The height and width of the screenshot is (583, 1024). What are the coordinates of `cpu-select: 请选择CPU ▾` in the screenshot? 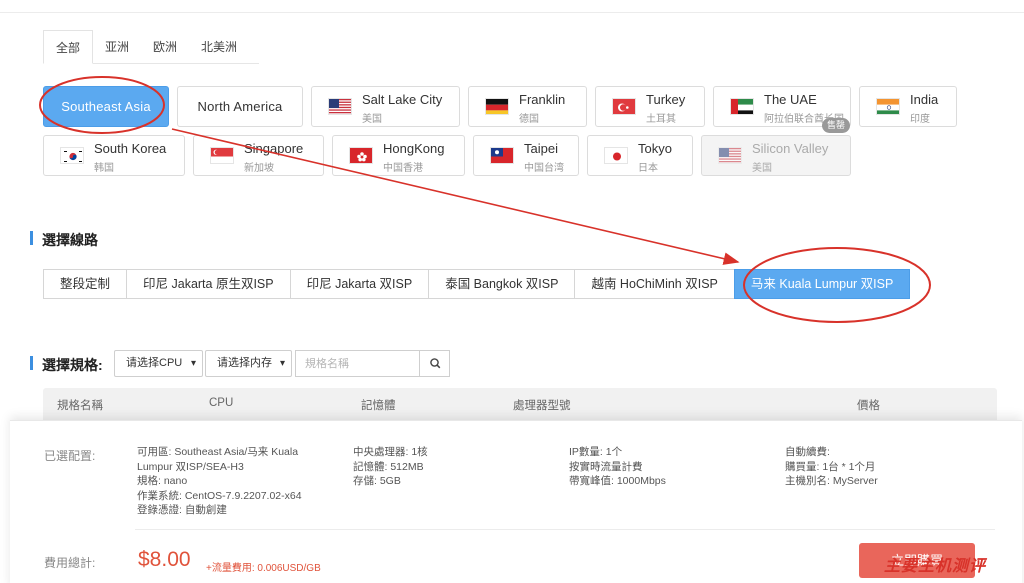 It's located at (158, 363).